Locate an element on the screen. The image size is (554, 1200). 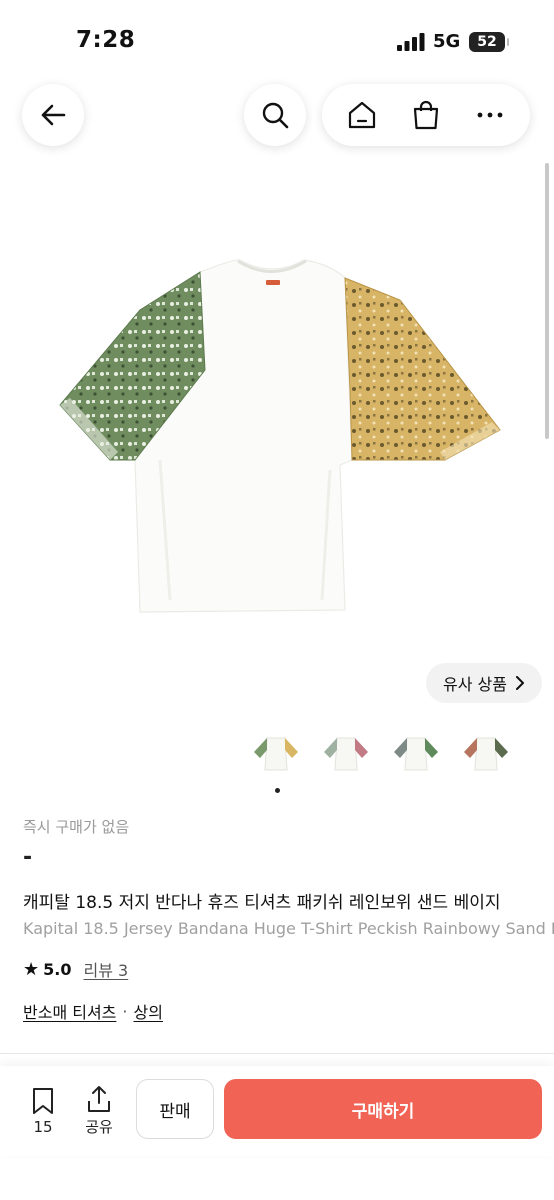
price: - is located at coordinates (28, 857).